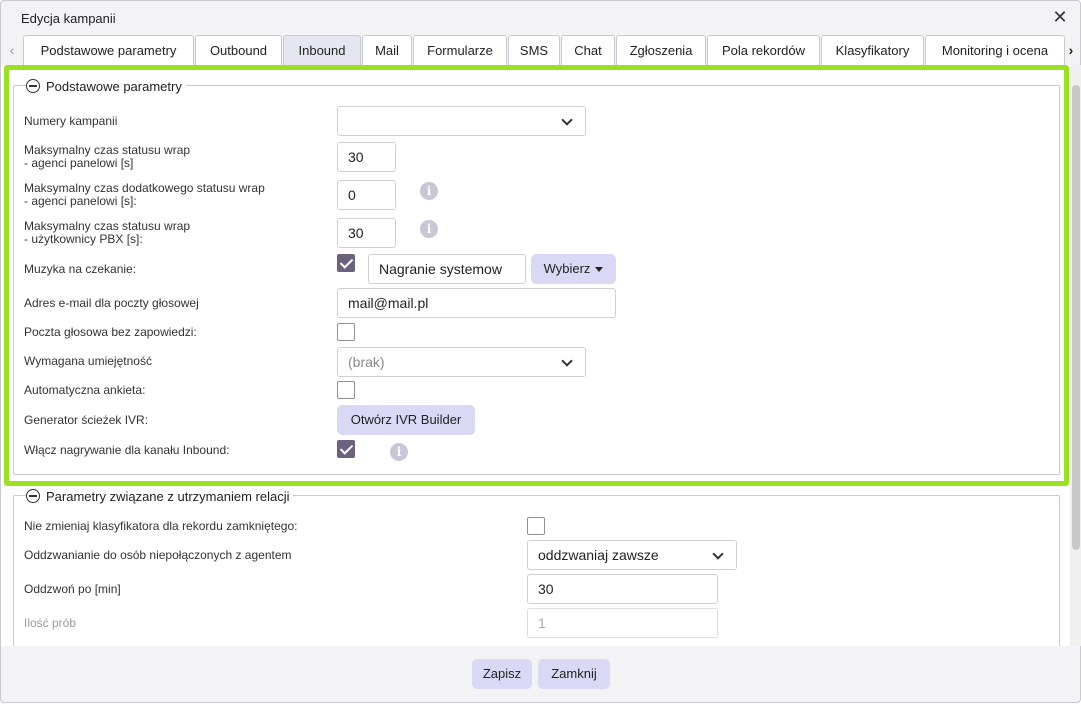 The width and height of the screenshot is (1081, 704). What do you see at coordinates (108, 50) in the screenshot?
I see `tab-podstawowe-parametry: Podstawowe parametry` at bounding box center [108, 50].